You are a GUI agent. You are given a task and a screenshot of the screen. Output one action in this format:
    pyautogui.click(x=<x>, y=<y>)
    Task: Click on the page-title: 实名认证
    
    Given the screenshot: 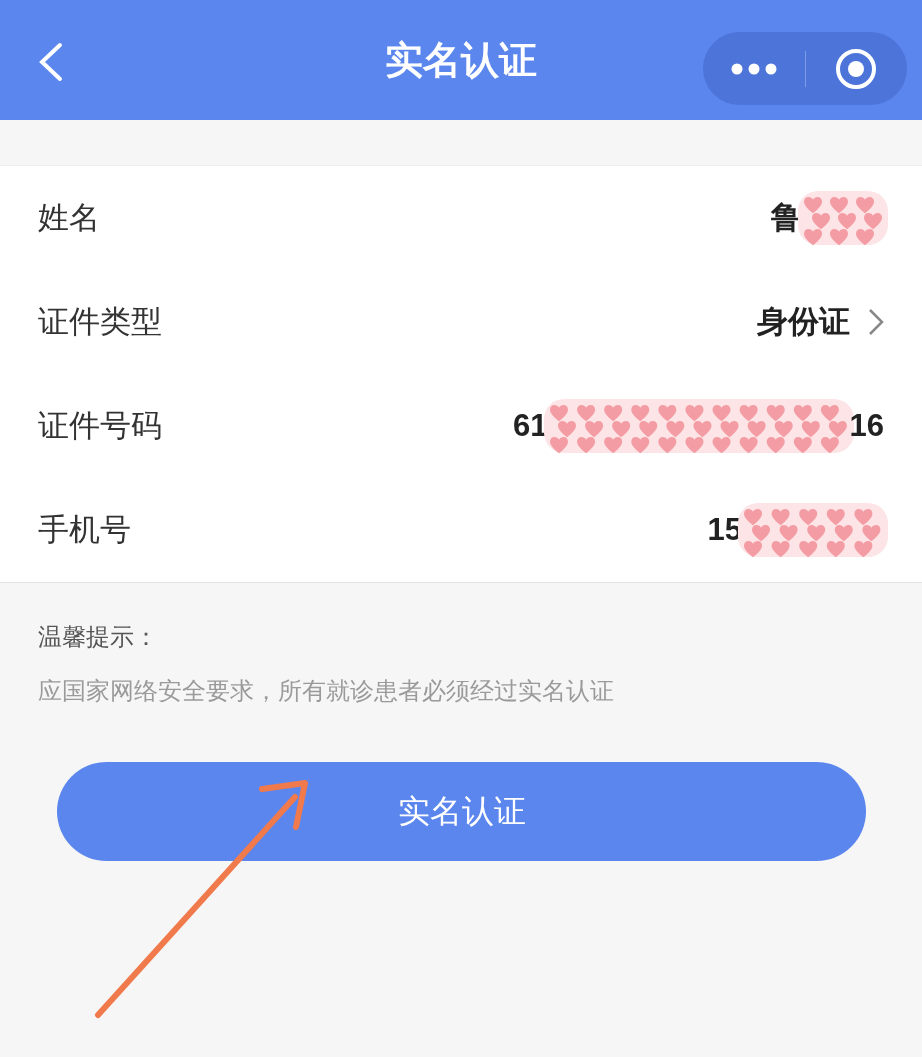 What is the action you would take?
    pyautogui.click(x=461, y=60)
    